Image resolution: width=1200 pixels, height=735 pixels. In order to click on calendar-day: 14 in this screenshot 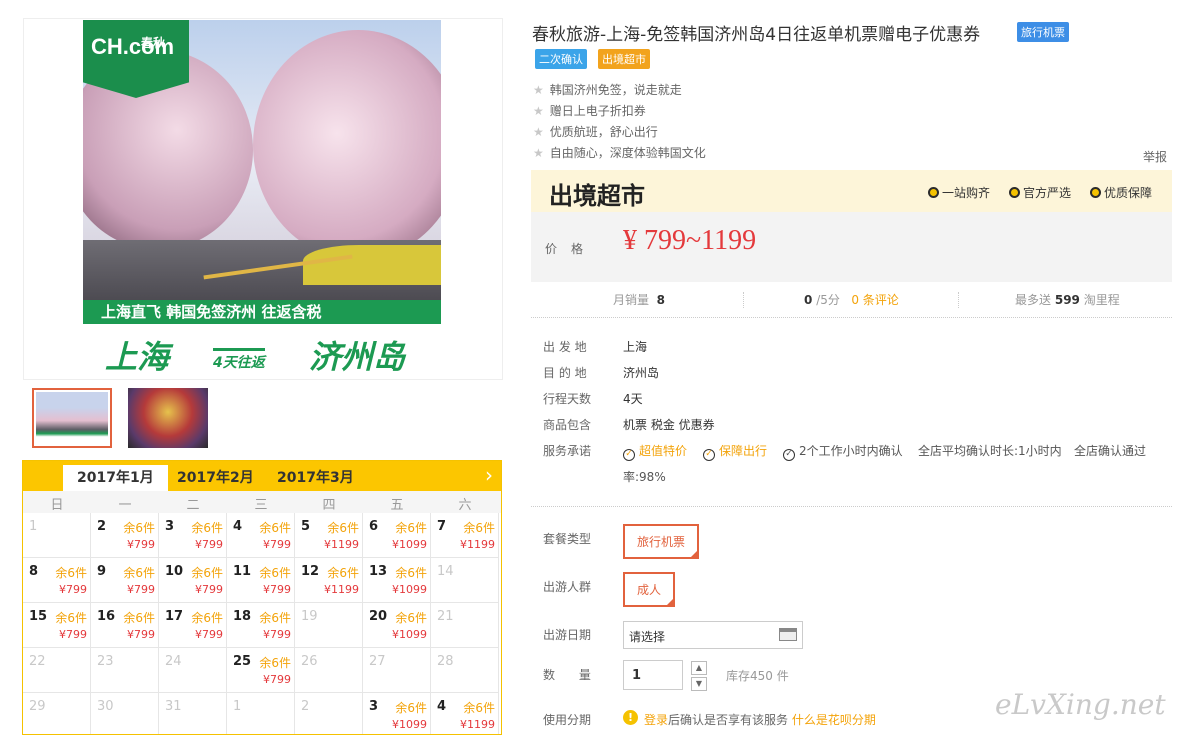, I will do `click(465, 580)`.